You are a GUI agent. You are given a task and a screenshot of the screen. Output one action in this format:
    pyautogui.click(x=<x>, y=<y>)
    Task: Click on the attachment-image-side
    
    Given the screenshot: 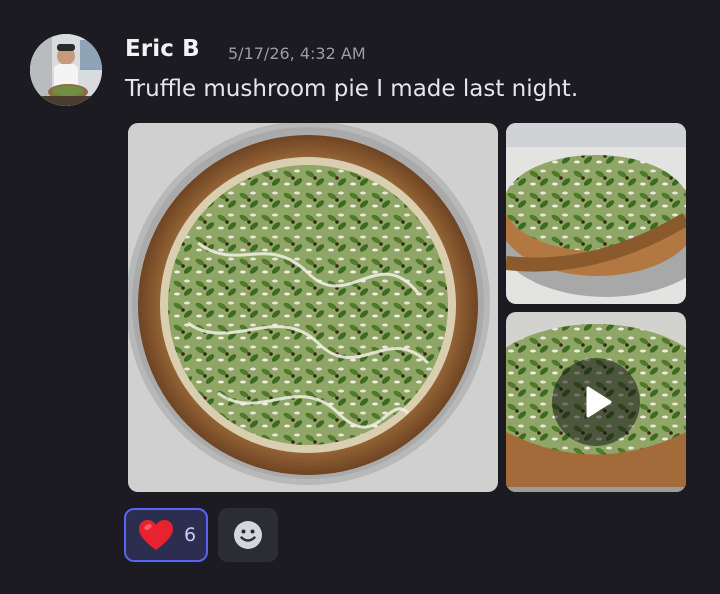 What is the action you would take?
    pyautogui.click(x=596, y=213)
    